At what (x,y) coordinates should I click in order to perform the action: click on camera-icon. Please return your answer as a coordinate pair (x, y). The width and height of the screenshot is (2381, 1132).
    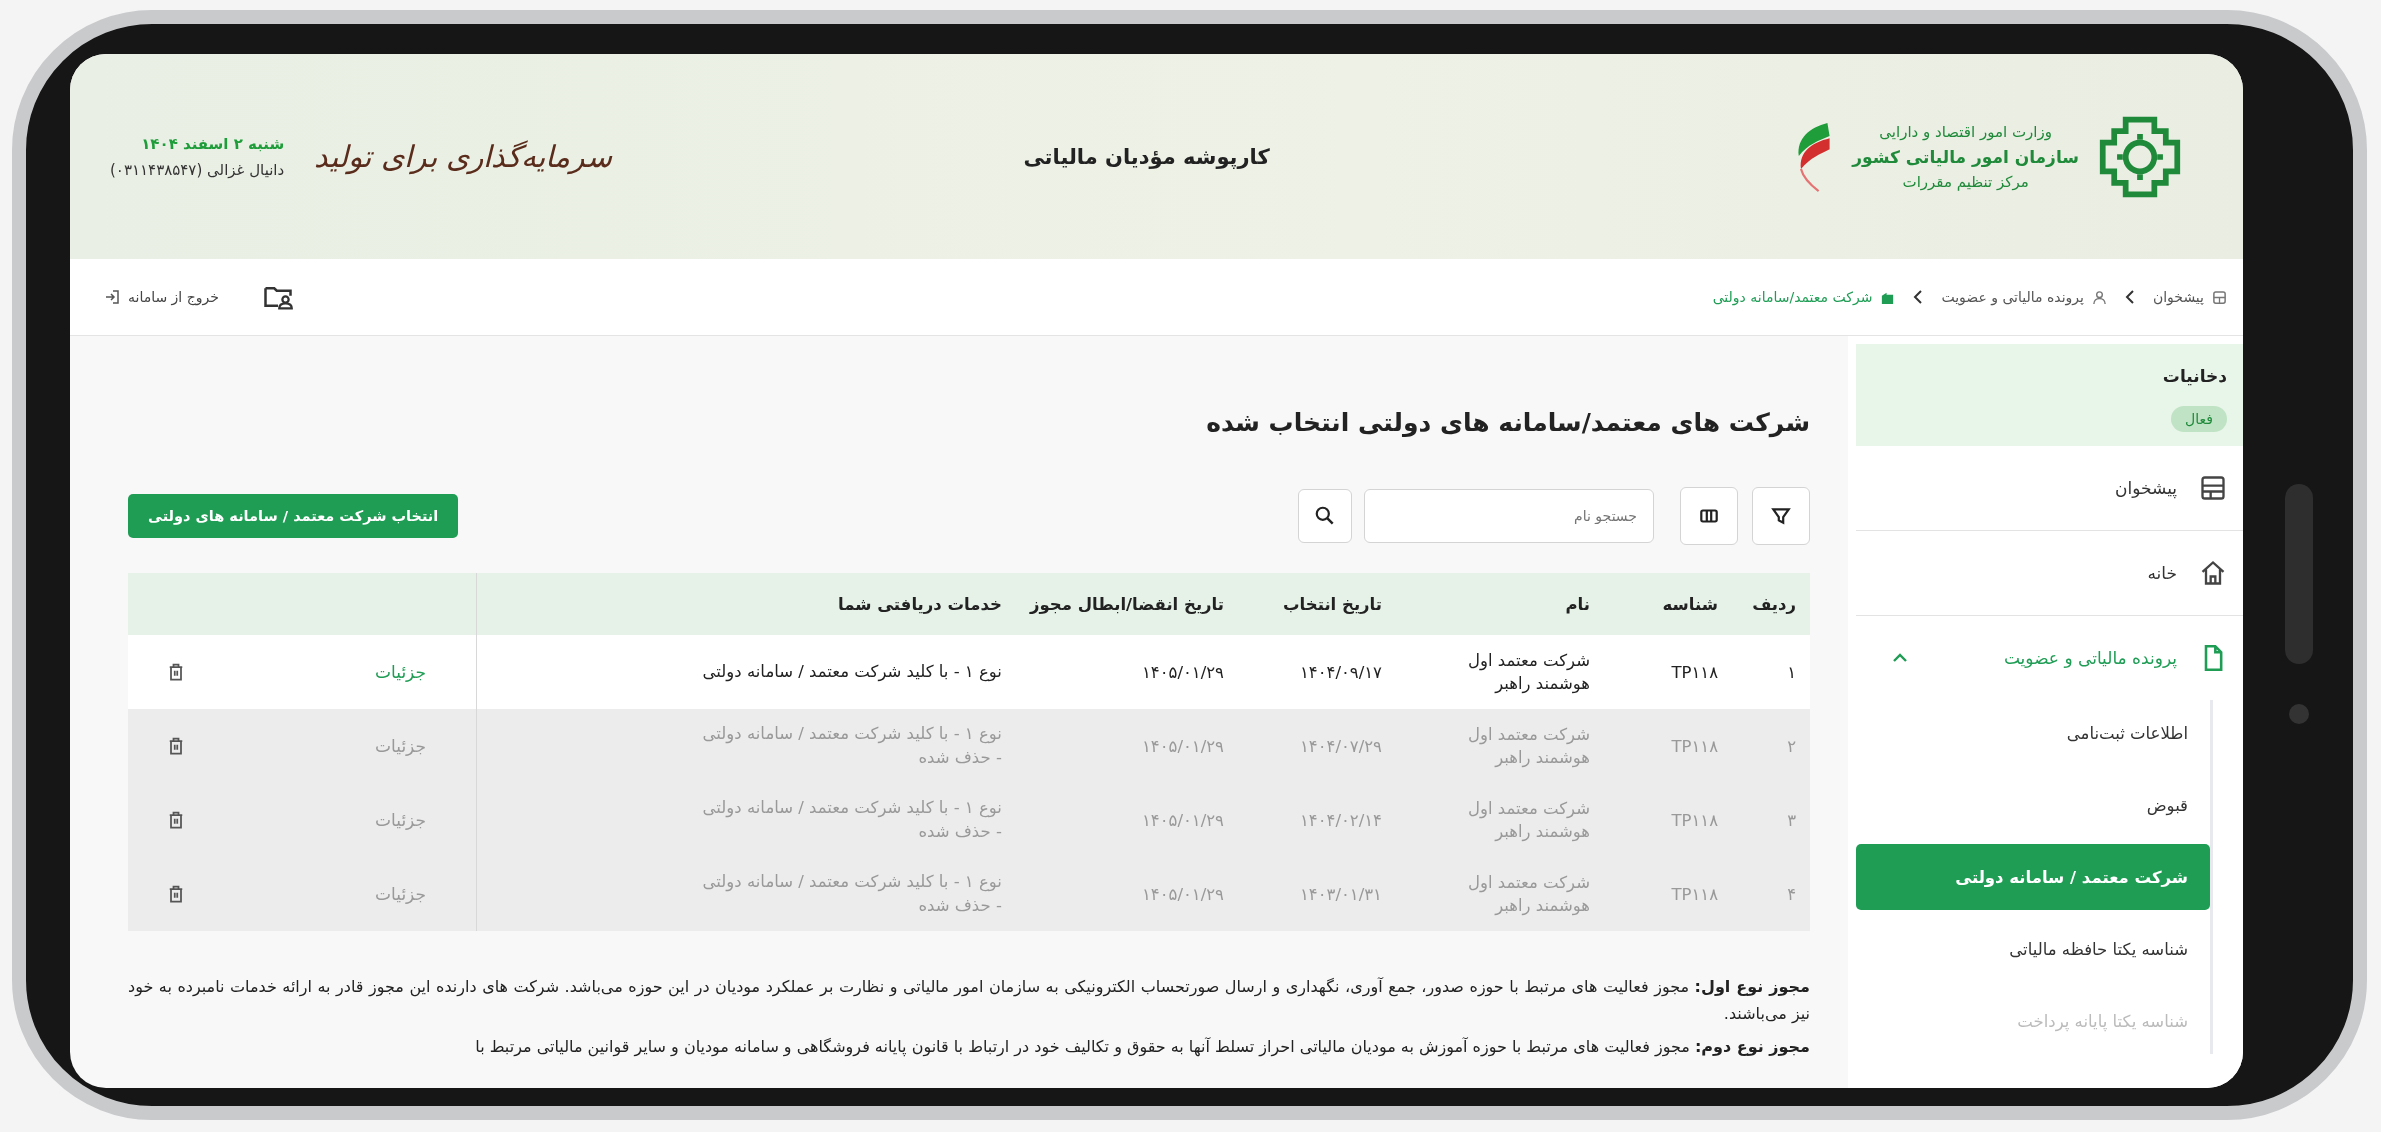
    Looking at the image, I should click on (2299, 714).